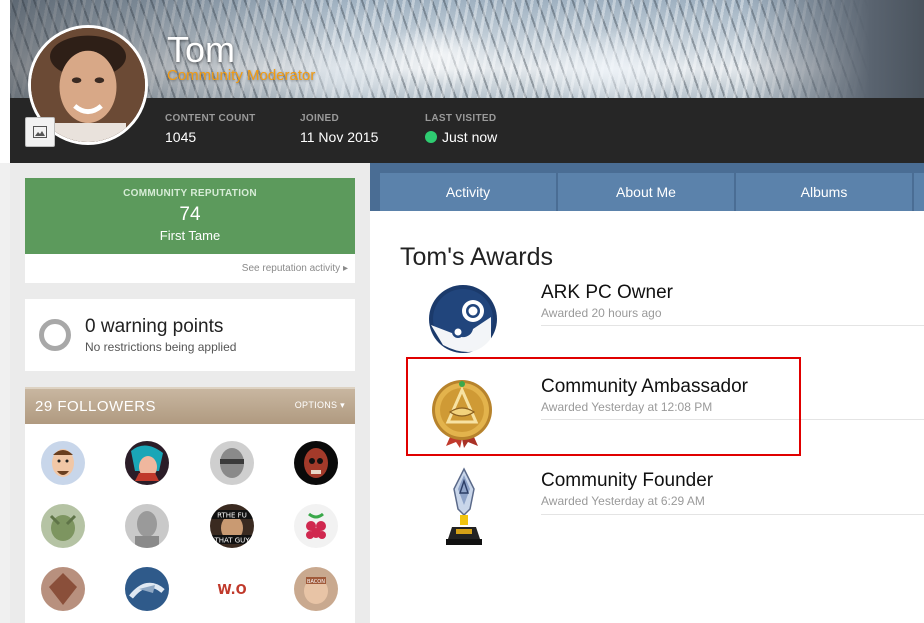 This screenshot has height=623, width=924. What do you see at coordinates (210, 118) in the screenshot?
I see `stat-label: CONTENT COUNT` at bounding box center [210, 118].